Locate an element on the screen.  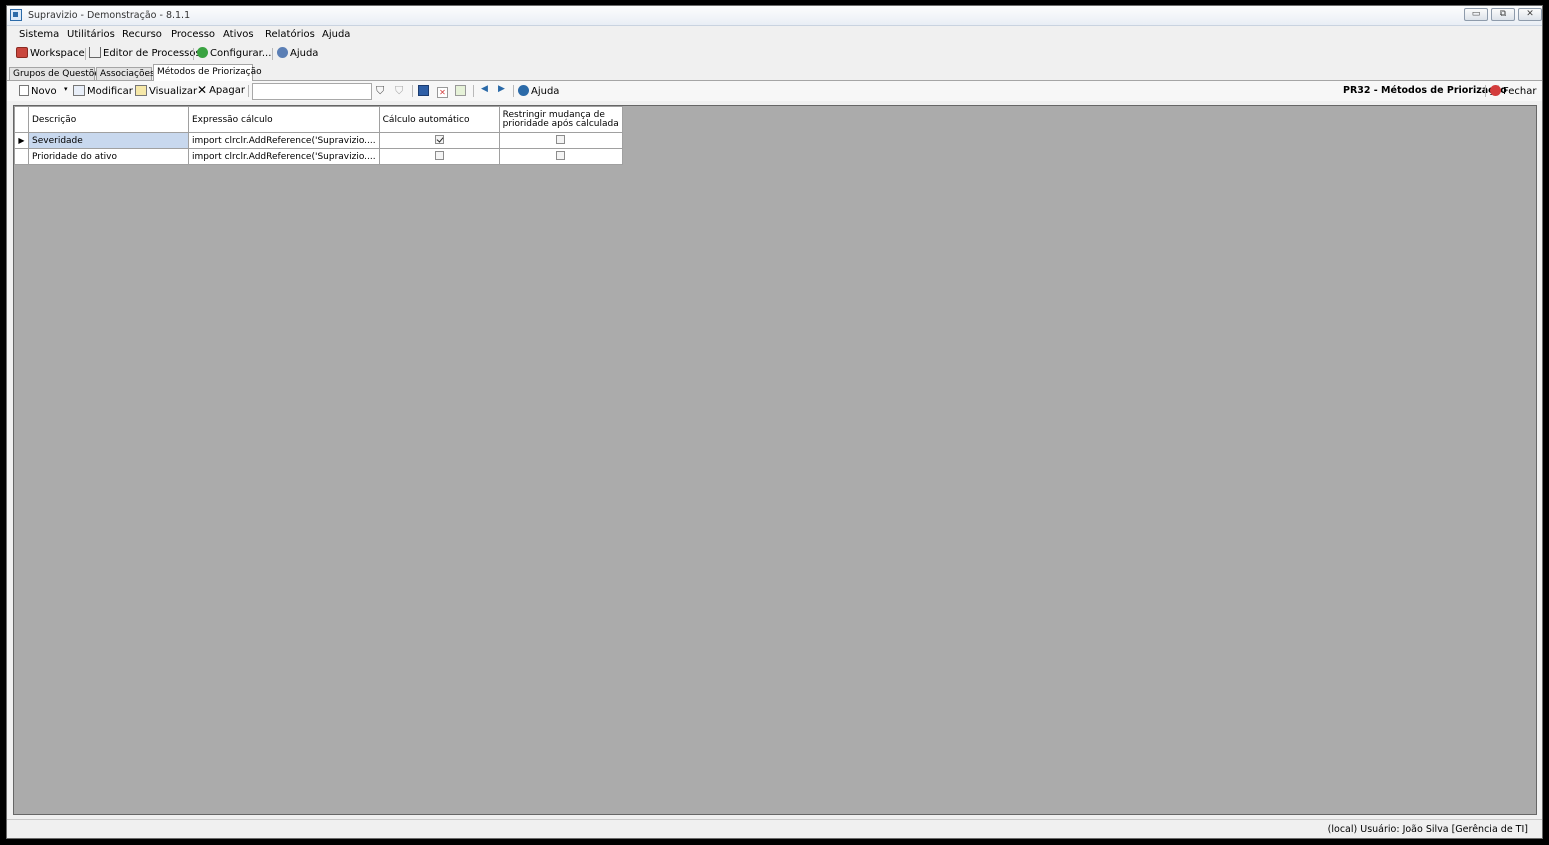
cancel-button: ✕ is located at coordinates (443, 91).